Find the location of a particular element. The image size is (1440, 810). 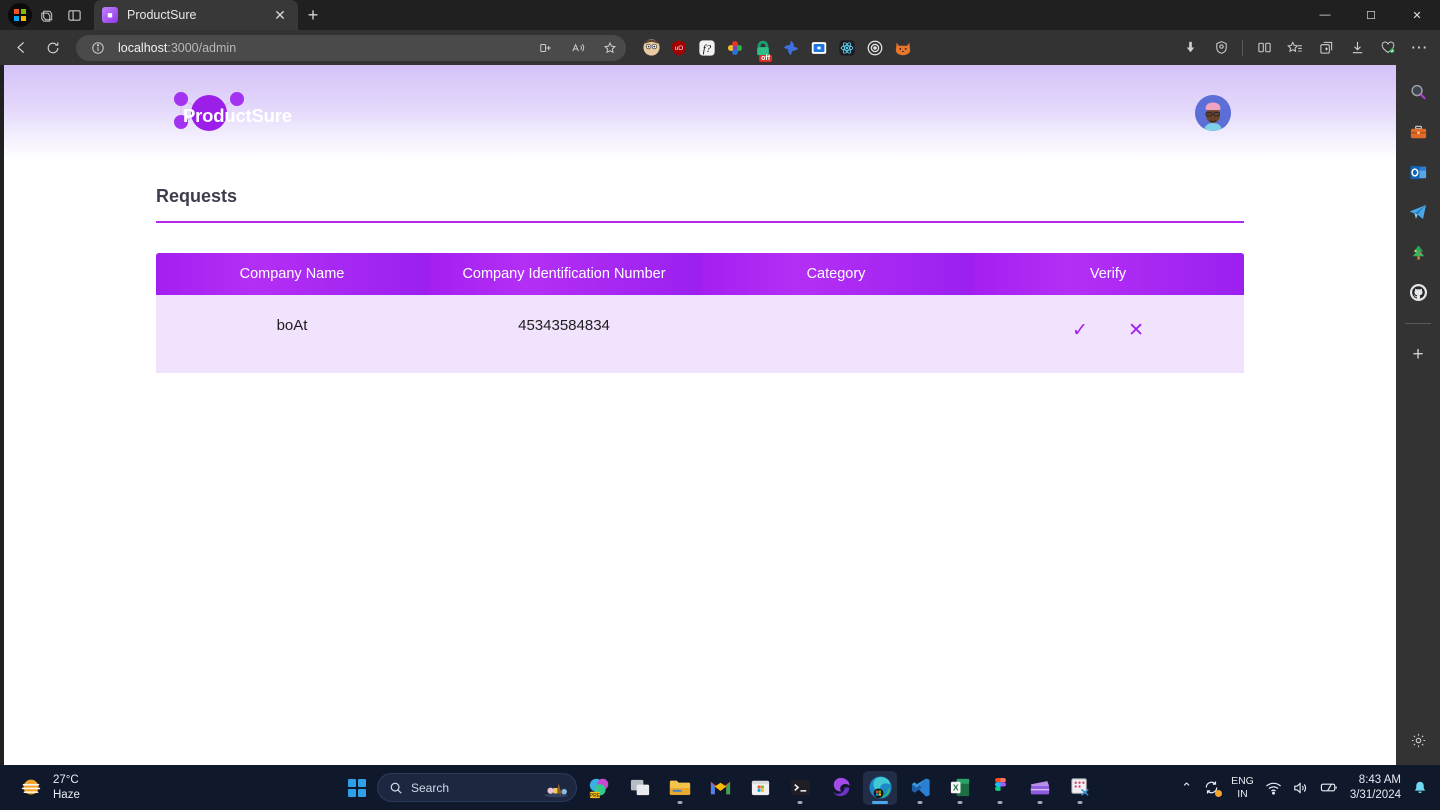

approve-button: ✓ is located at coordinates (1080, 330).